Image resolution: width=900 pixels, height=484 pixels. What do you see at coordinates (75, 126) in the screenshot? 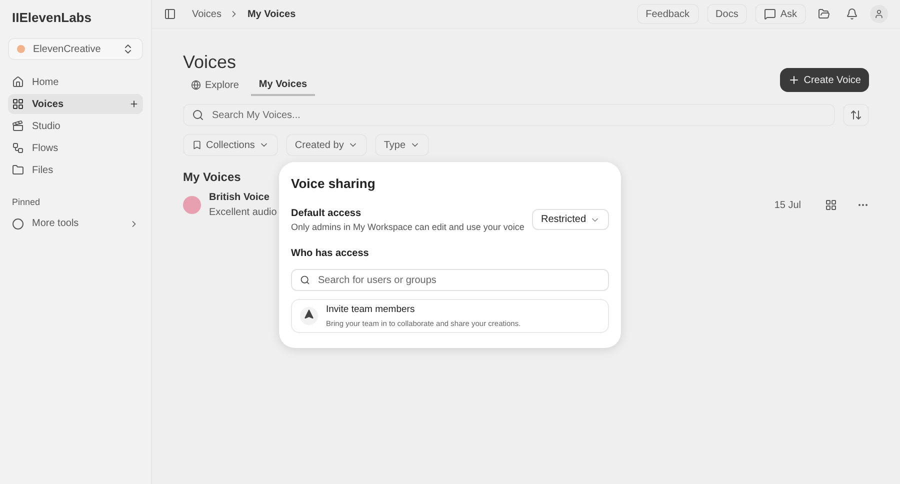
I see `sidebar-item: Studio` at bounding box center [75, 126].